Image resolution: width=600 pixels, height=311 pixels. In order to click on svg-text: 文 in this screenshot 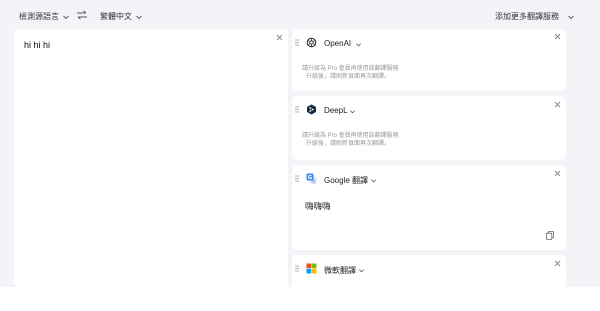, I will do `click(314, 181)`.